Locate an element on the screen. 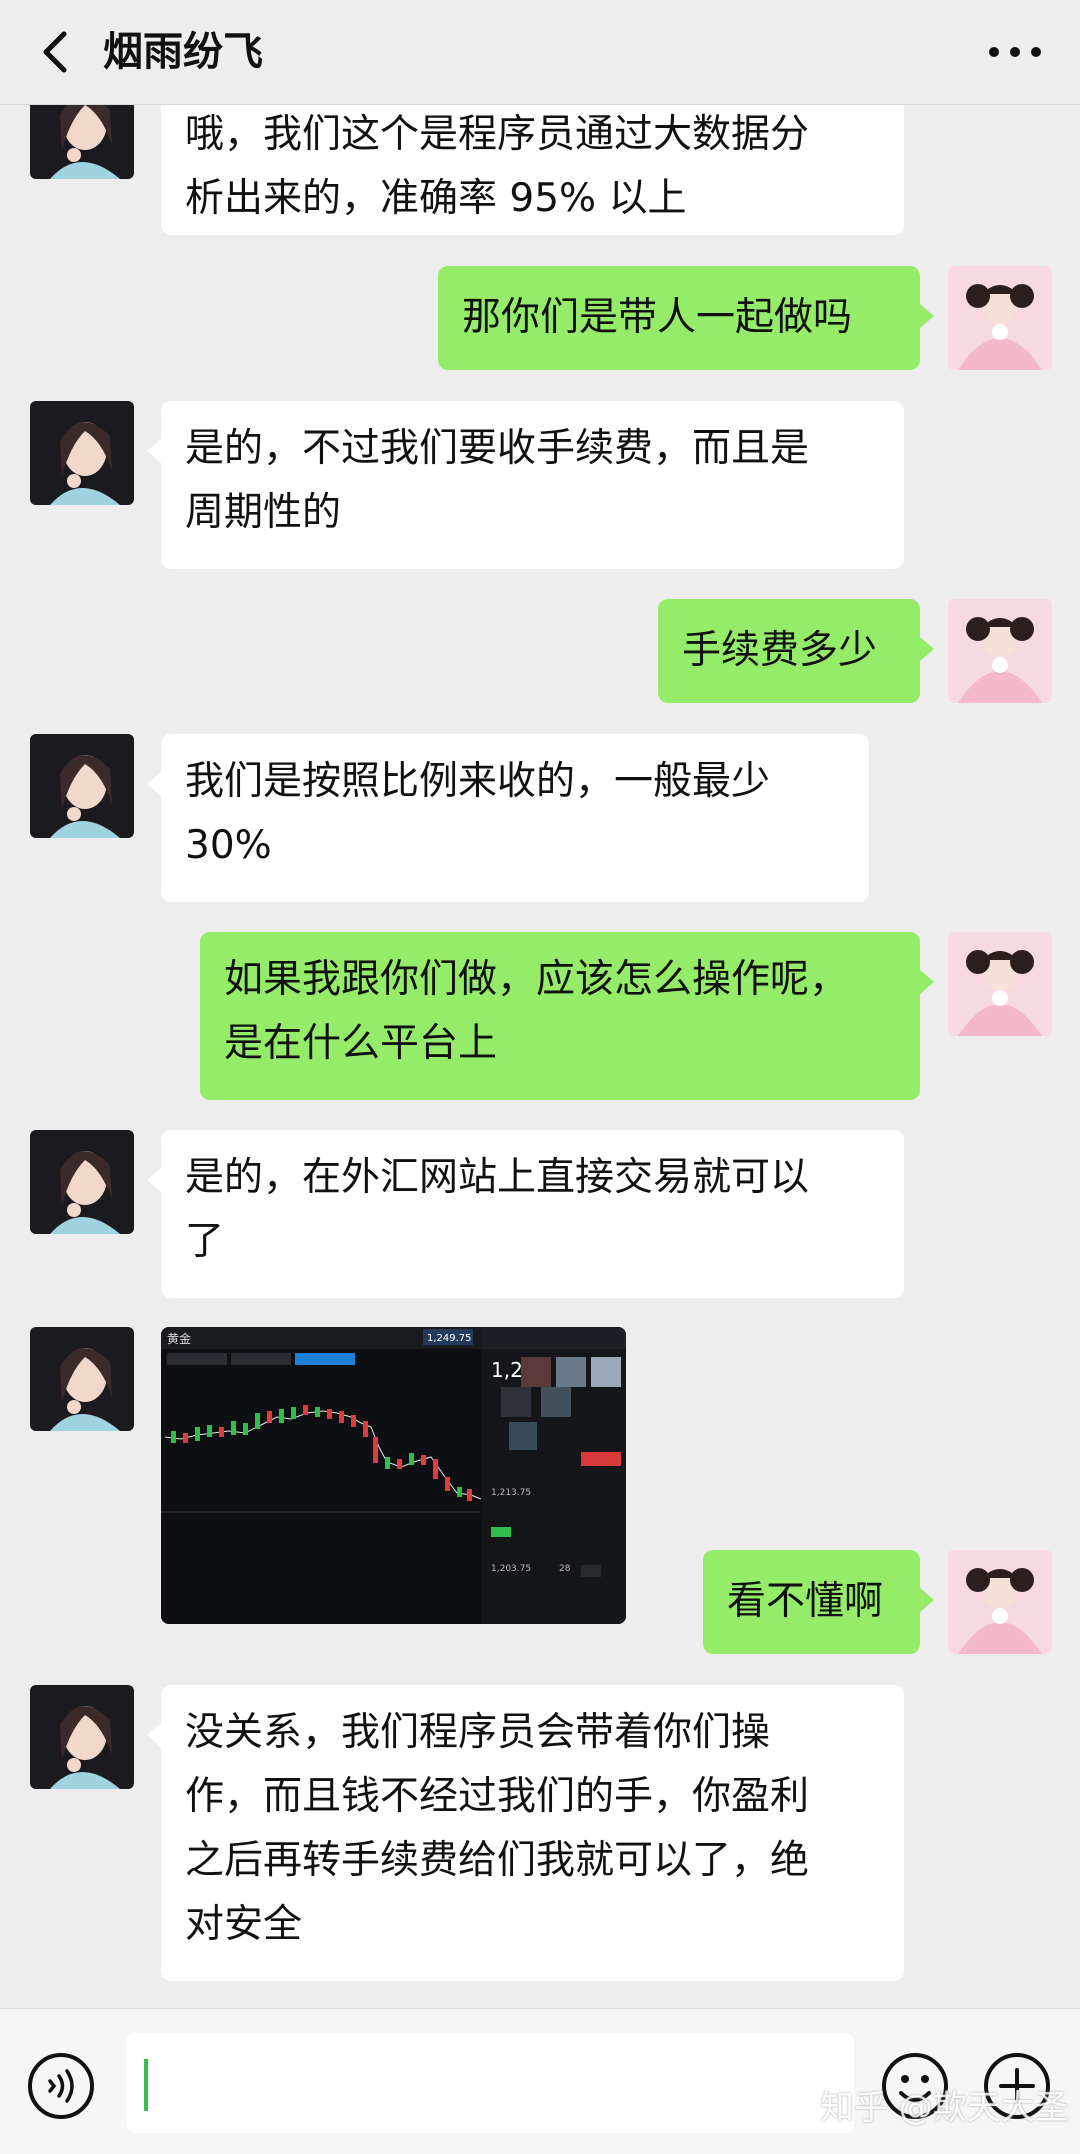 The image size is (1080, 2154). message-line: 对安全 is located at coordinates (244, 1924).